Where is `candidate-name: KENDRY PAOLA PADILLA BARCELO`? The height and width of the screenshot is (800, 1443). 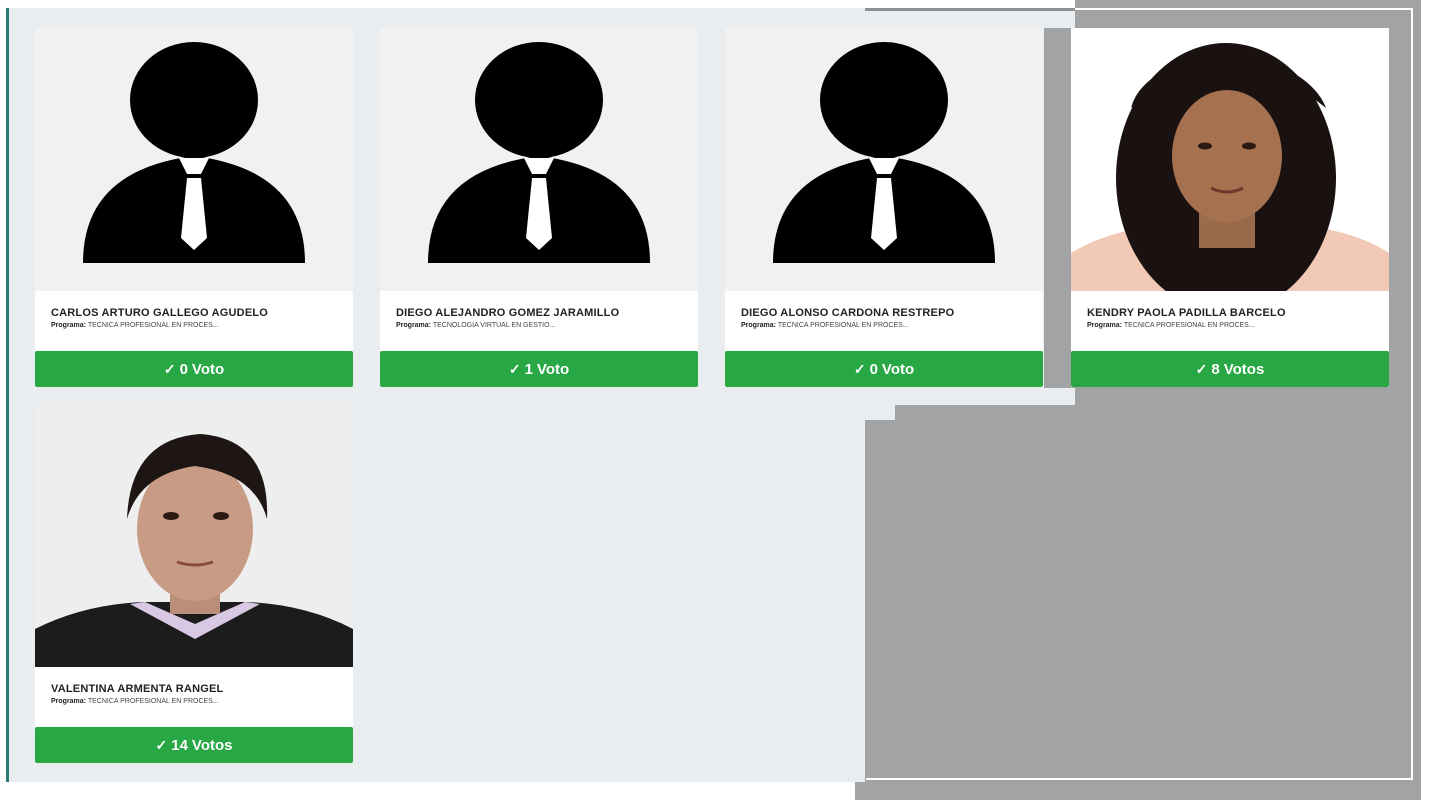
candidate-name: KENDRY PAOLA PADILLA BARCELO is located at coordinates (1186, 313).